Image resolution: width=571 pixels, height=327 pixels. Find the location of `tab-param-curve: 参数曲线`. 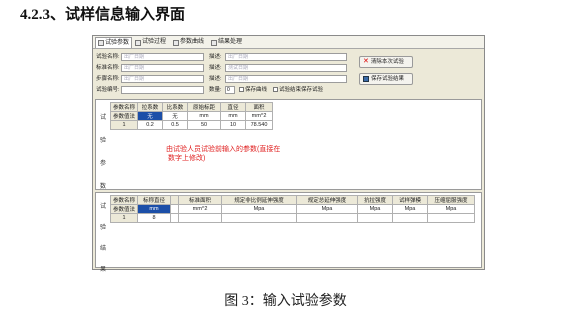

tab-param-curve: 参数曲线 is located at coordinates (189, 42).